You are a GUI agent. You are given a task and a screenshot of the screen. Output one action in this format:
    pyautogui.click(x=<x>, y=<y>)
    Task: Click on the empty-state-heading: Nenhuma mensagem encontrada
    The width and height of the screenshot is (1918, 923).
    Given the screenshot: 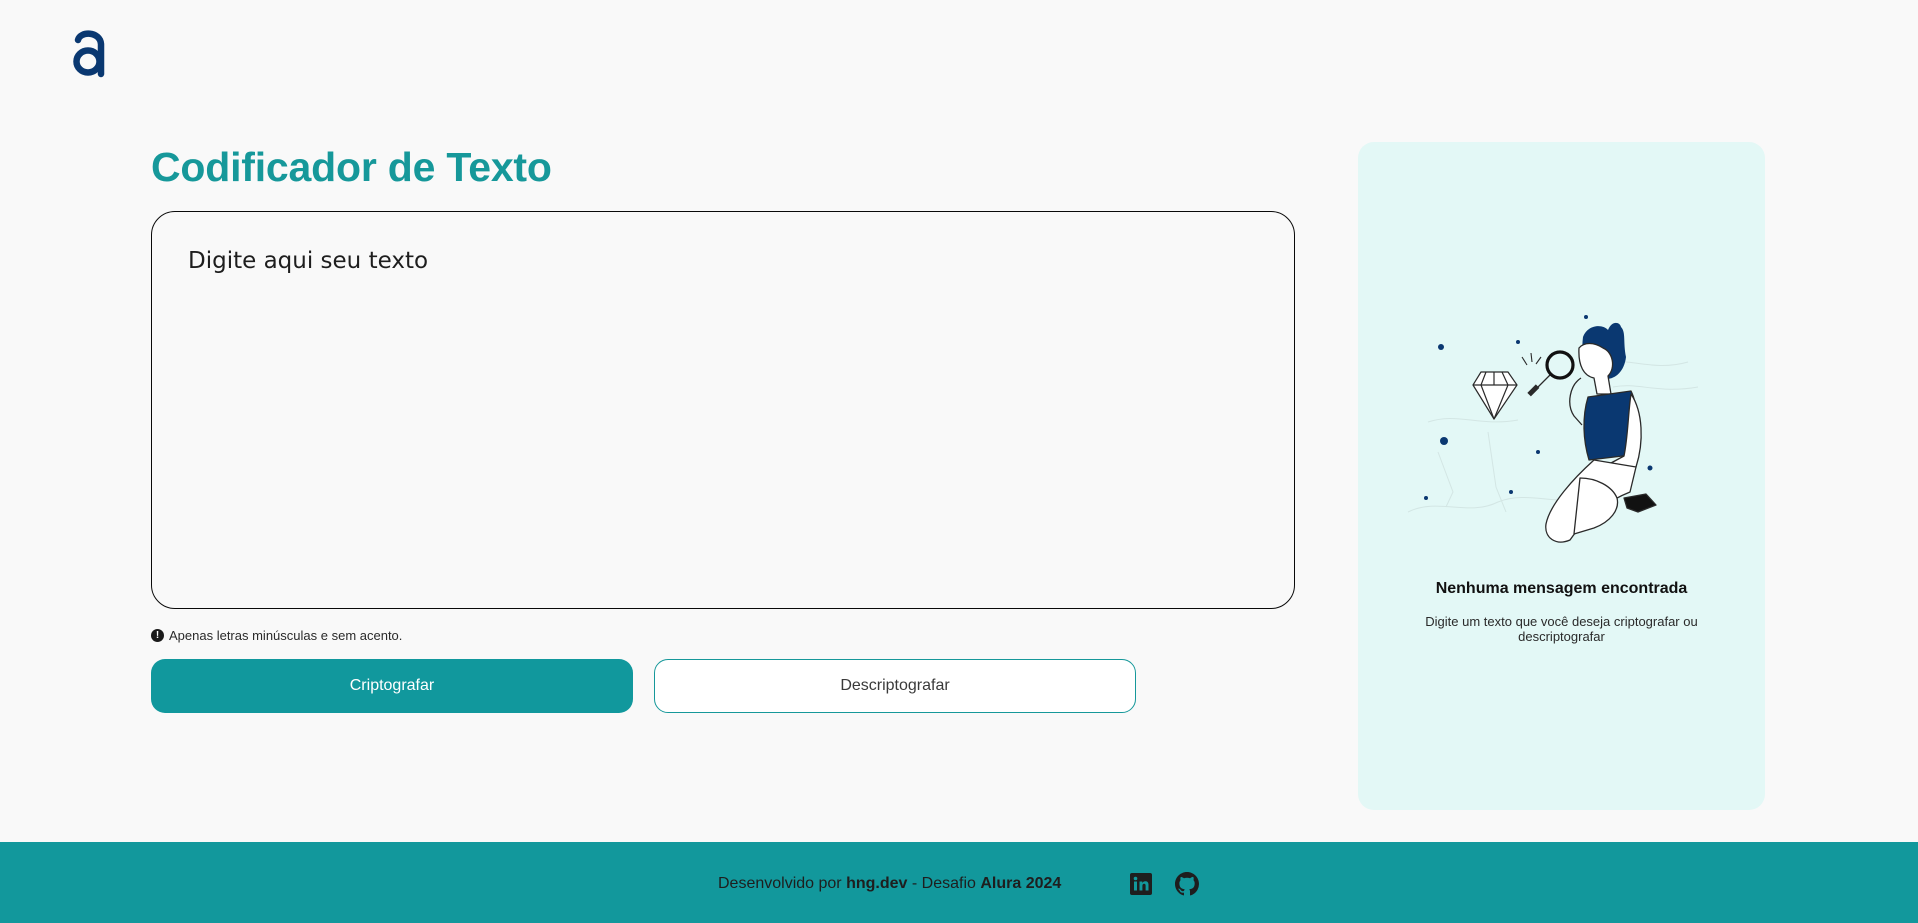 What is the action you would take?
    pyautogui.click(x=1561, y=588)
    